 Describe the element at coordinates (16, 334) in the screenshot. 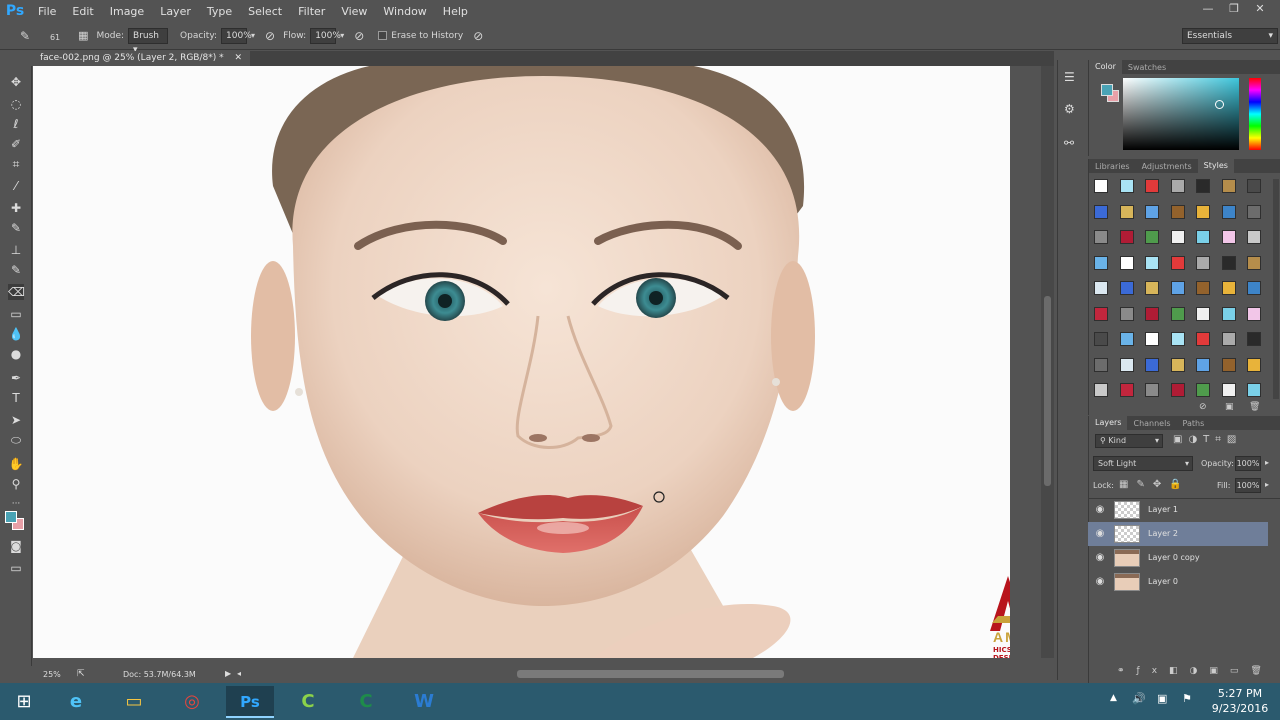

I see `blur-tool-icon: 💧` at that location.